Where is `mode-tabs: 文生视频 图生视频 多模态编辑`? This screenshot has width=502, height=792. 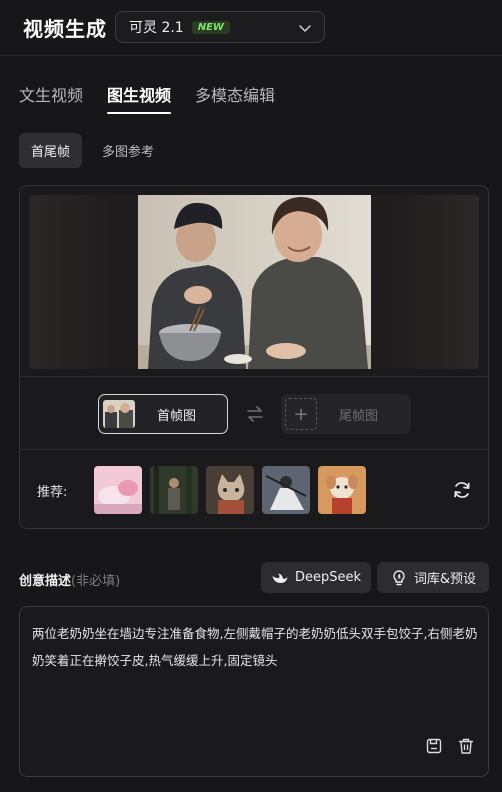
mode-tabs: 文生视频 图生视频 多模态编辑 is located at coordinates (159, 98).